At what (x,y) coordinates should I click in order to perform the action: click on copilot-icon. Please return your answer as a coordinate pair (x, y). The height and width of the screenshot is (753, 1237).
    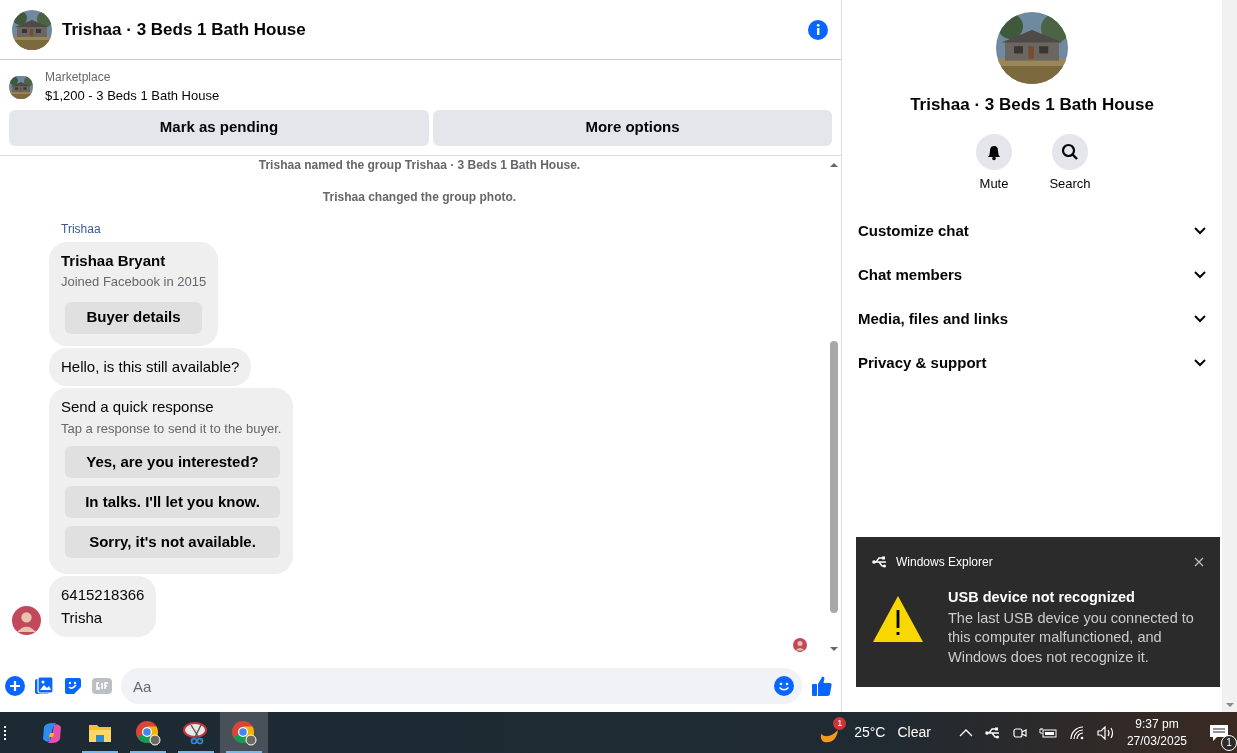
    Looking at the image, I should click on (52, 732).